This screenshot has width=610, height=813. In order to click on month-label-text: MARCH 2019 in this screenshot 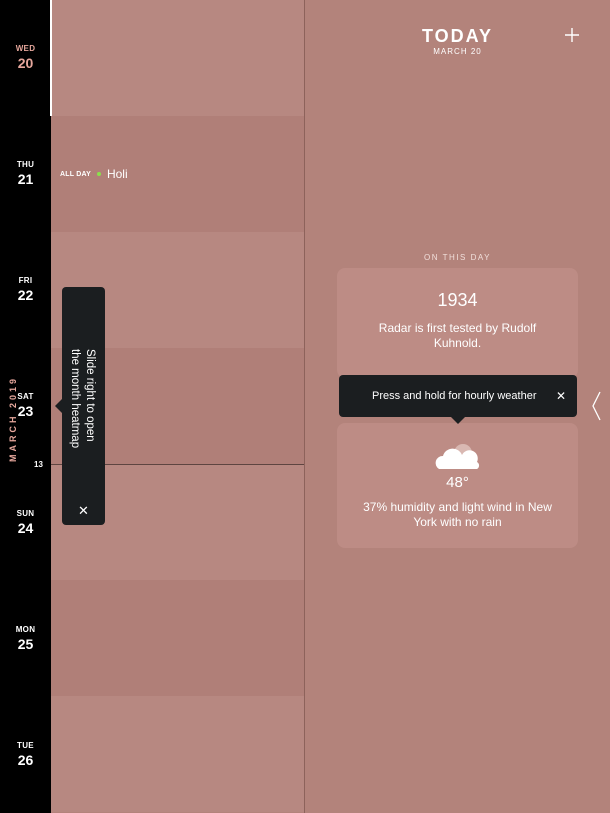, I will do `click(13, 418)`.